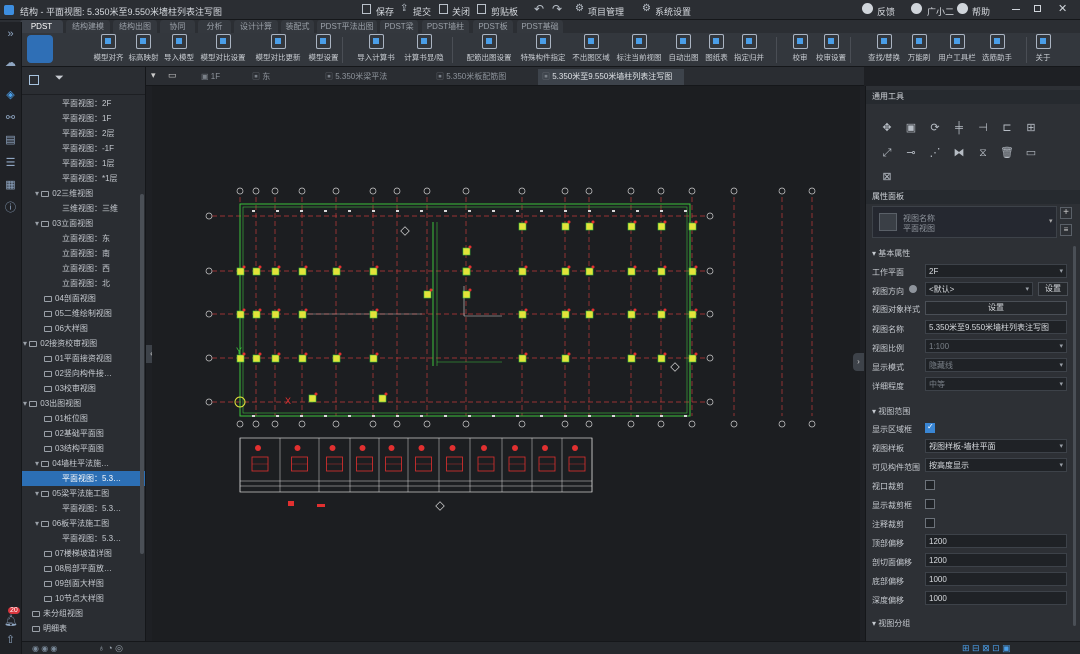  I want to click on ribbon-button: 图纸表, so click(716, 50).